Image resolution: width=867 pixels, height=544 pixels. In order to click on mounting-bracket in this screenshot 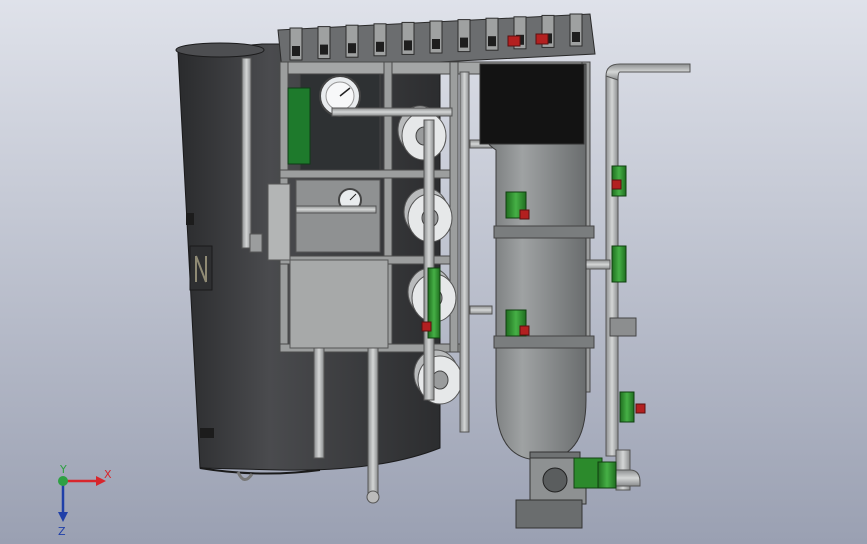, I will do `click(623, 327)`.